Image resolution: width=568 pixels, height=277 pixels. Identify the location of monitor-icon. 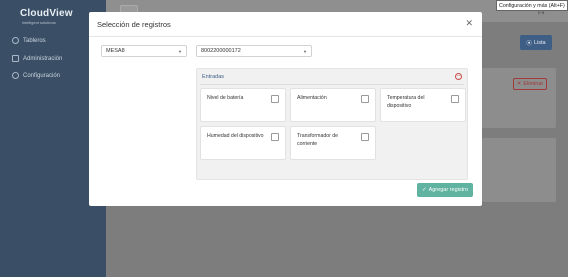
(15, 58).